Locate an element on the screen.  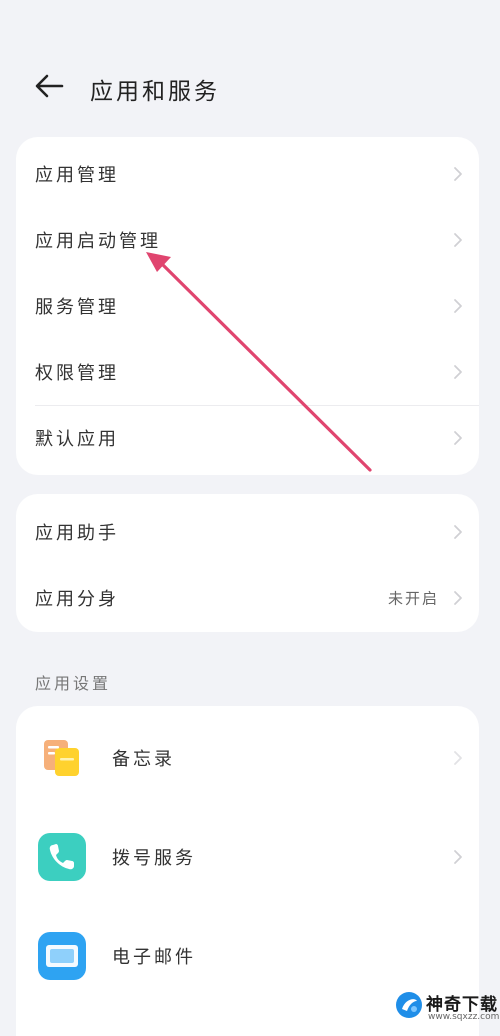
memo-app-item: 备忘录 is located at coordinates (247, 758).